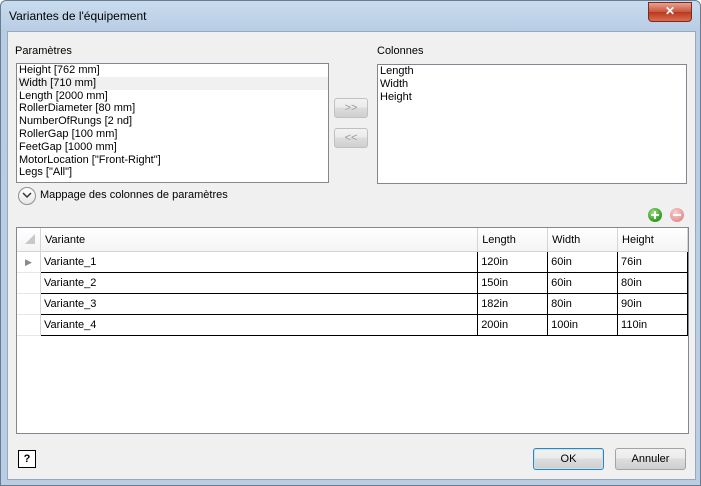 This screenshot has width=701, height=486. Describe the element at coordinates (400, 51) in the screenshot. I see `colonnes-label: Colonnes` at that location.